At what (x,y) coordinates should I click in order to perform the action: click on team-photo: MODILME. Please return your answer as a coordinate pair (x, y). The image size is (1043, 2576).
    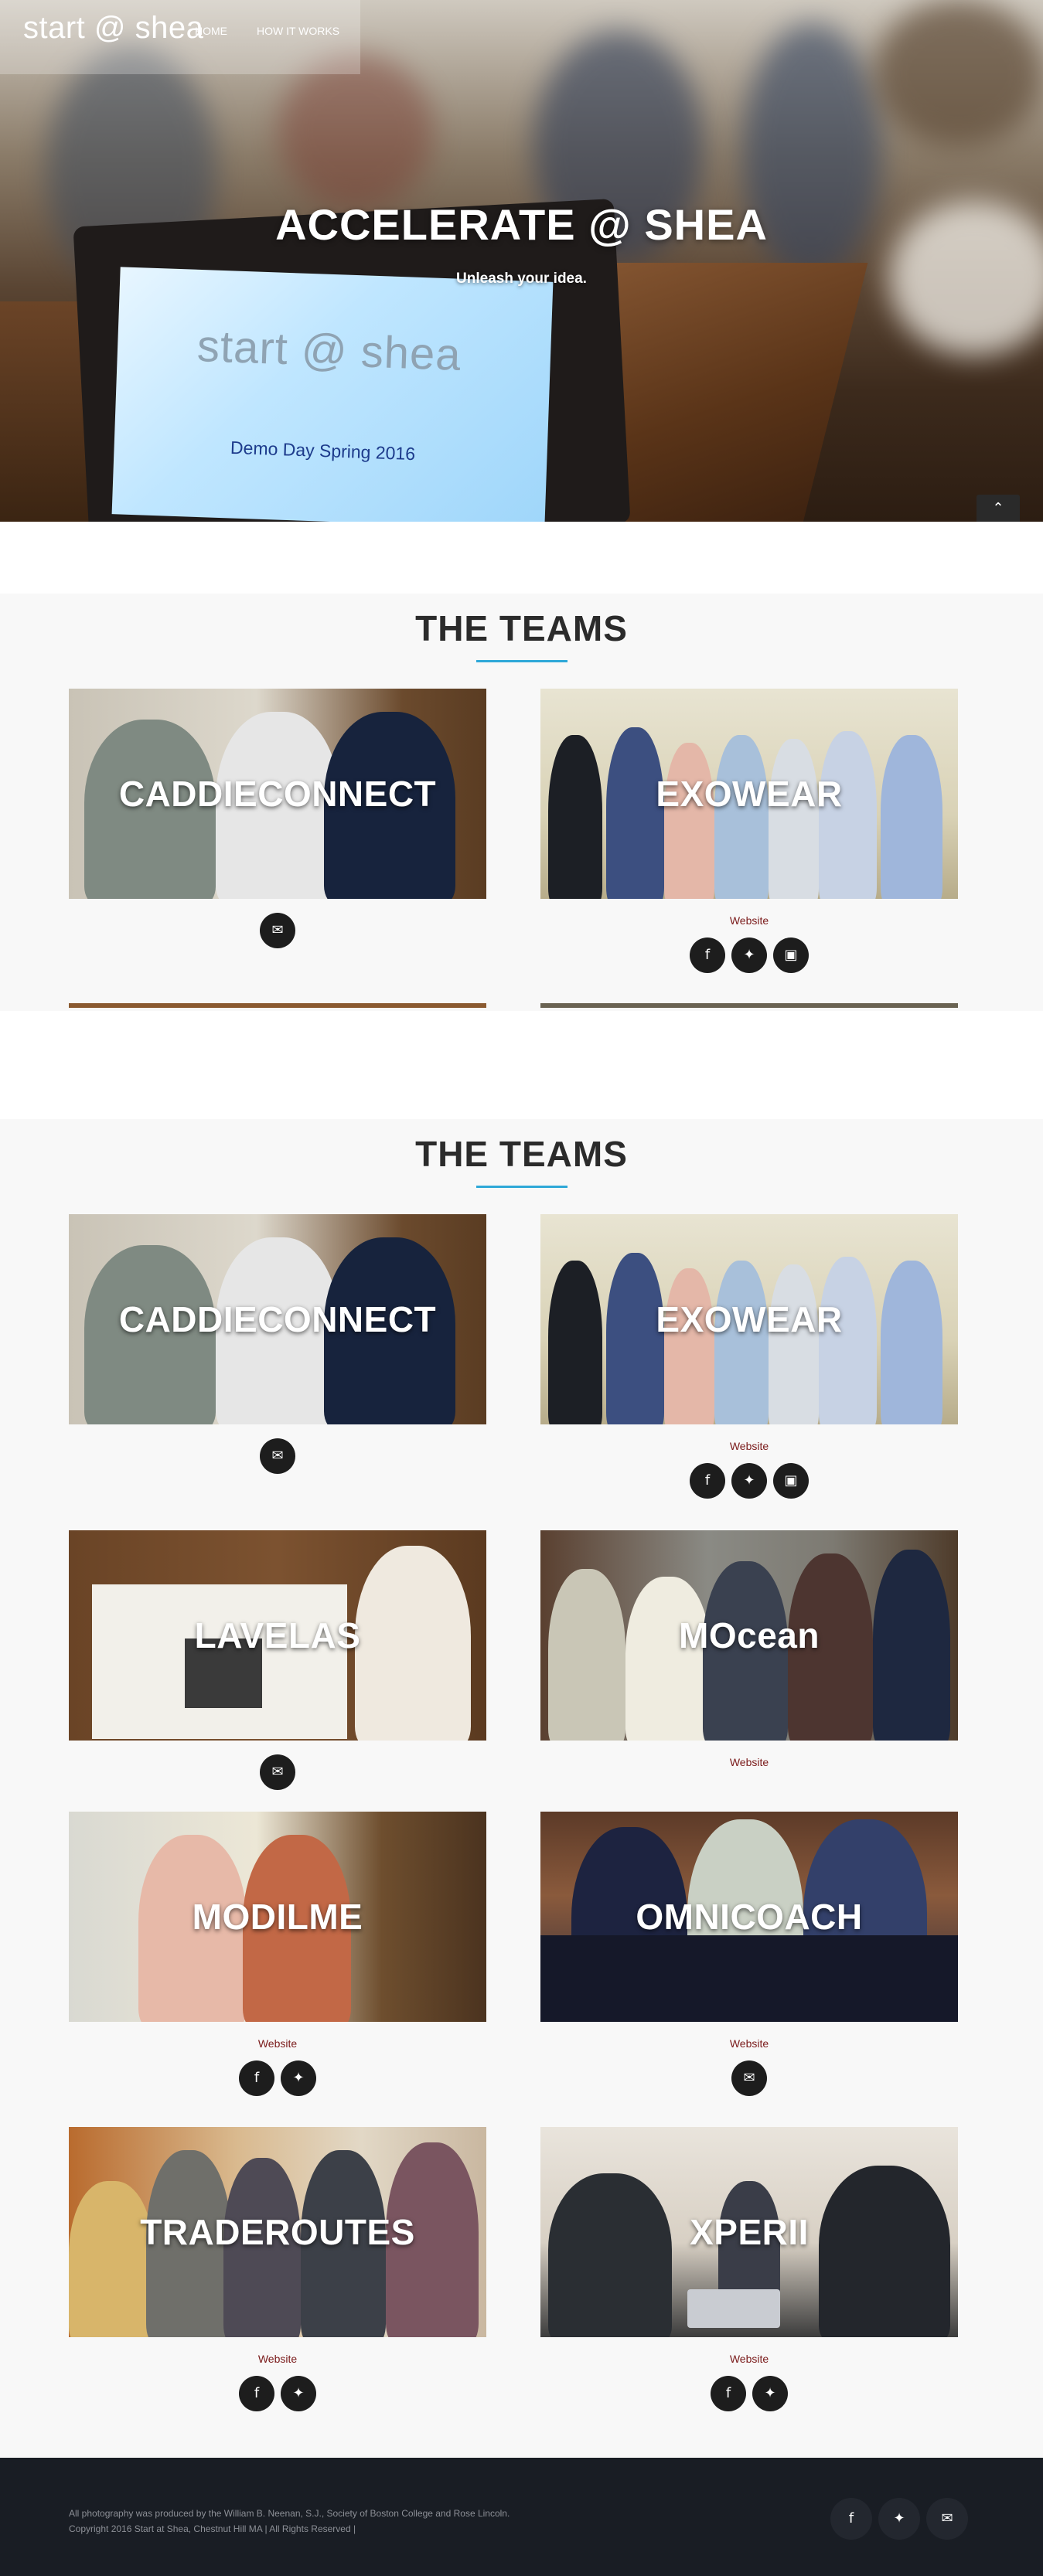
    Looking at the image, I should click on (277, 1917).